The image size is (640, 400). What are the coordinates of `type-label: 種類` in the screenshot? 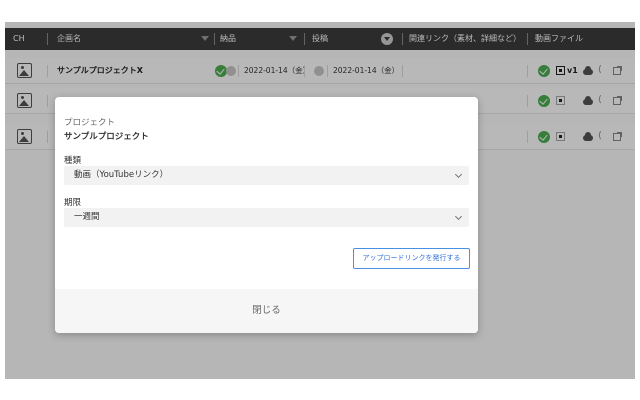 It's located at (73, 161).